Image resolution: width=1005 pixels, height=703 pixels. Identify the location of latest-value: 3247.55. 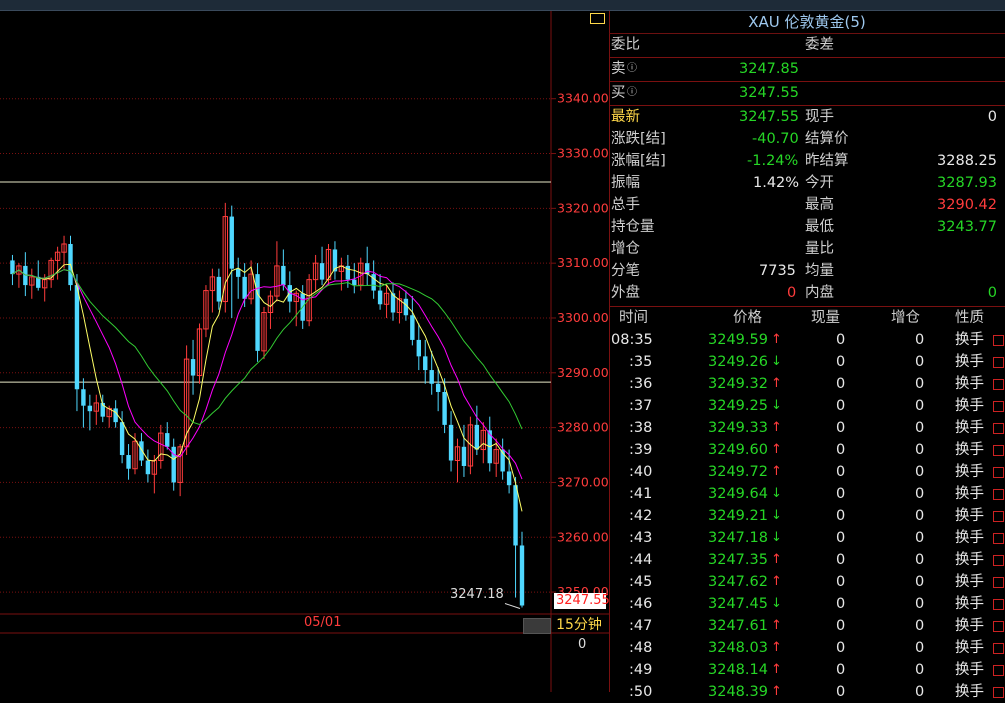
(769, 117).